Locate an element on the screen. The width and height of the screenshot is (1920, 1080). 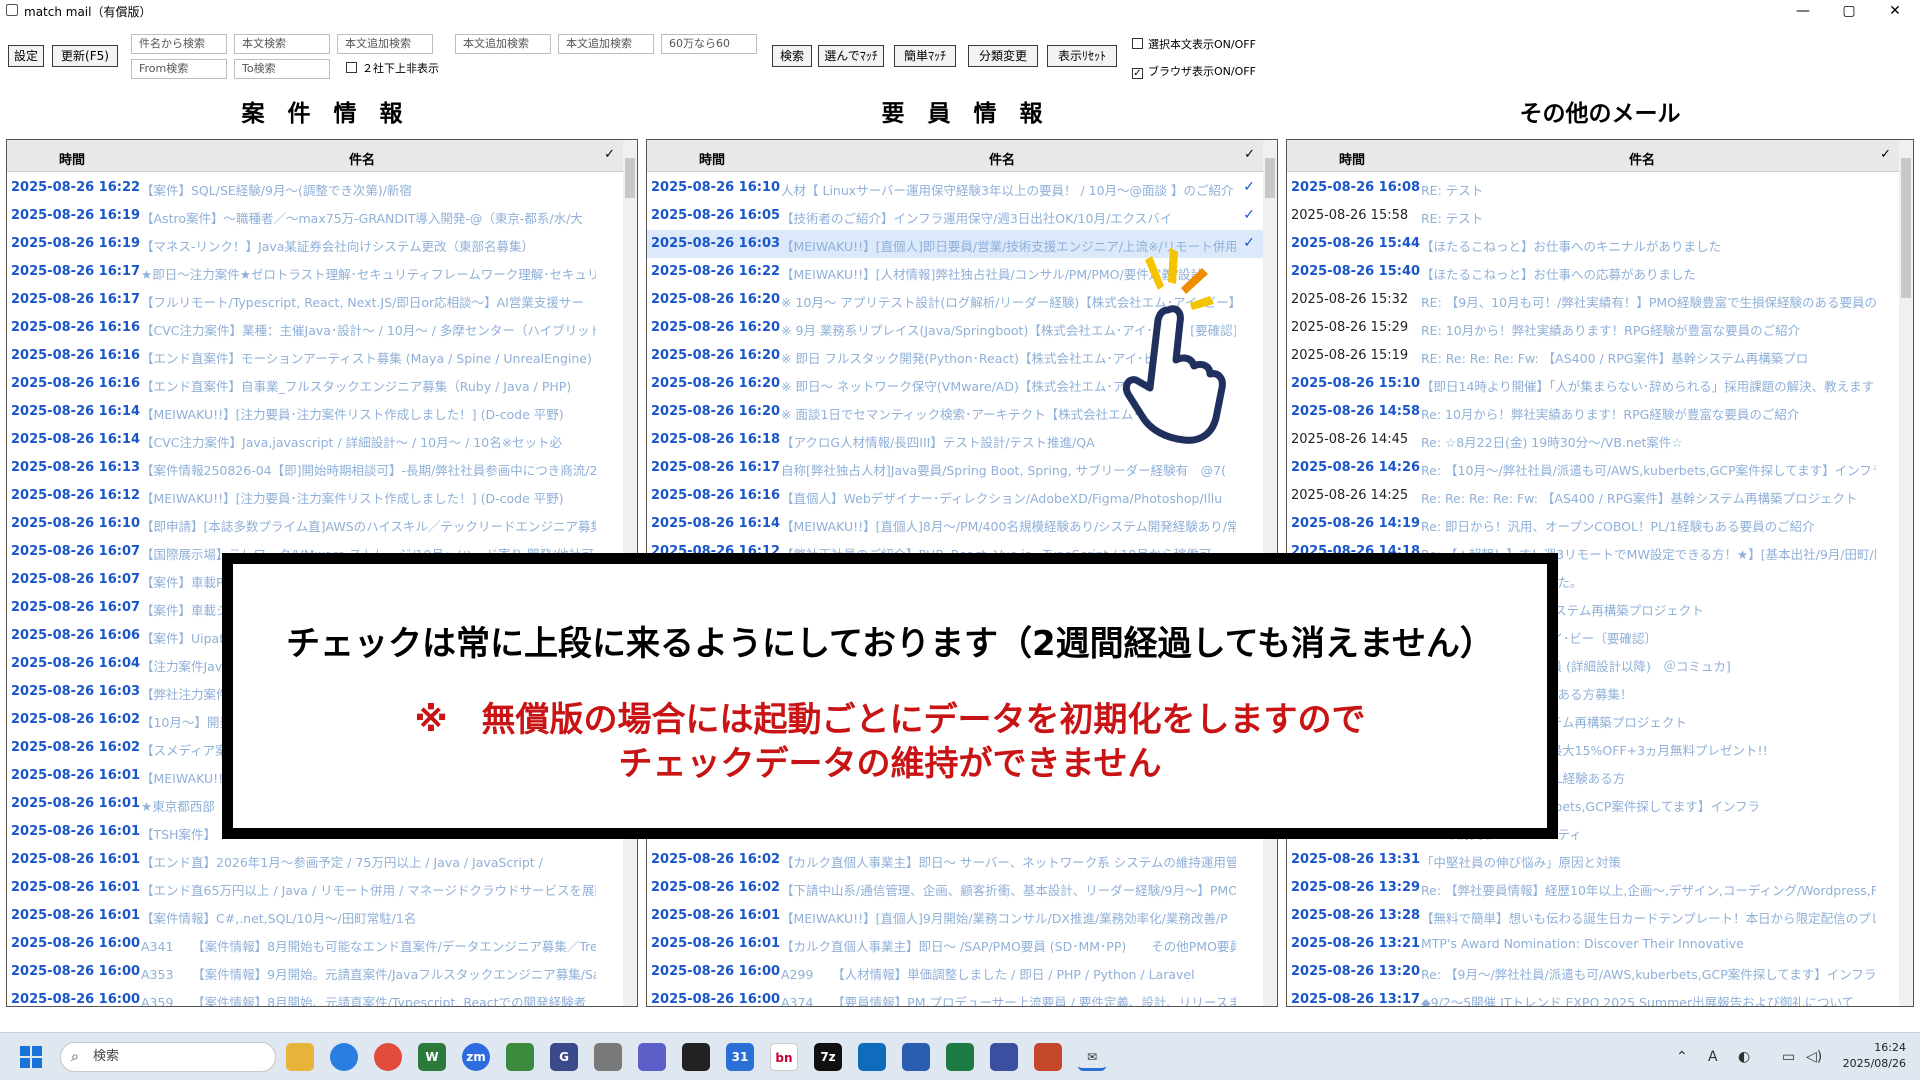
to-search-input: To検索 is located at coordinates (282, 69).